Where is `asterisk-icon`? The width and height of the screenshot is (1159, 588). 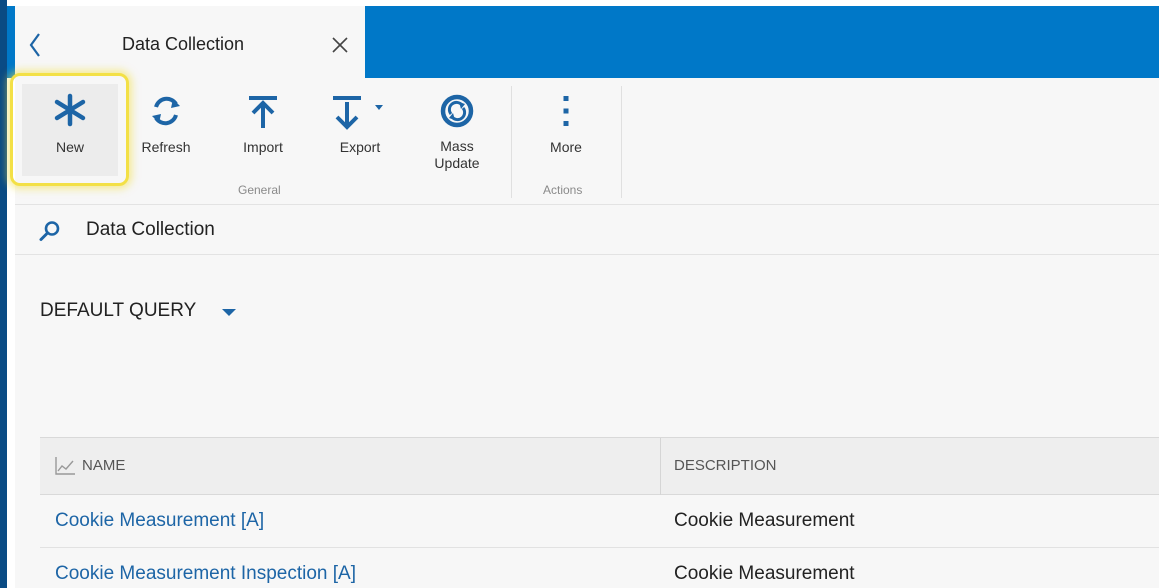
asterisk-icon is located at coordinates (70, 110).